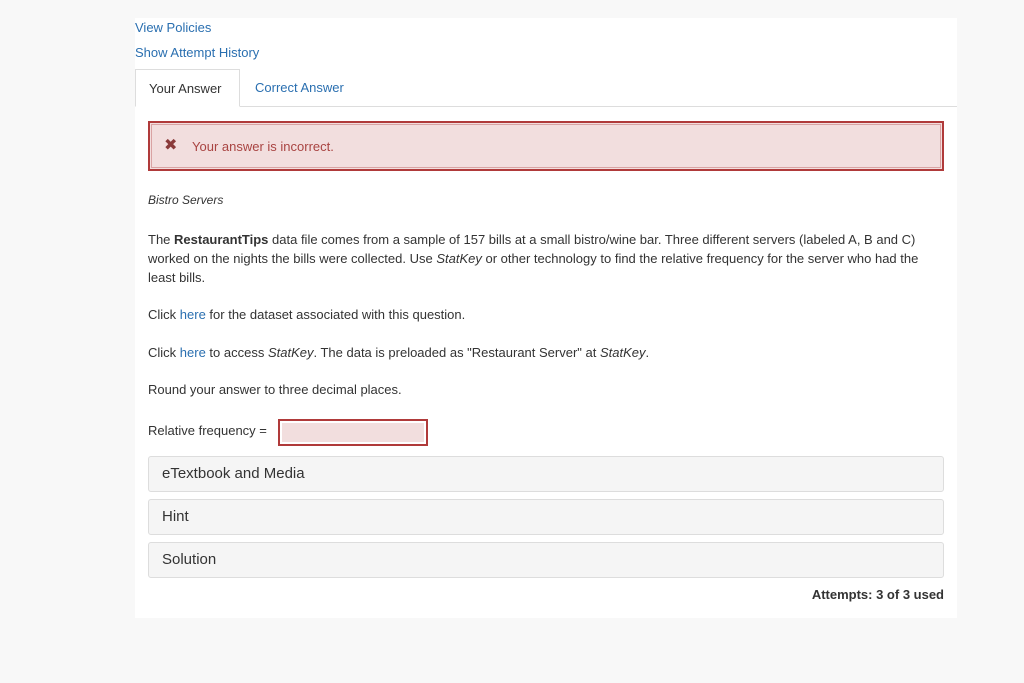 This screenshot has height=683, width=1024. Describe the element at coordinates (197, 52) in the screenshot. I see `show-attempt-history-link: Show Attempt History` at that location.